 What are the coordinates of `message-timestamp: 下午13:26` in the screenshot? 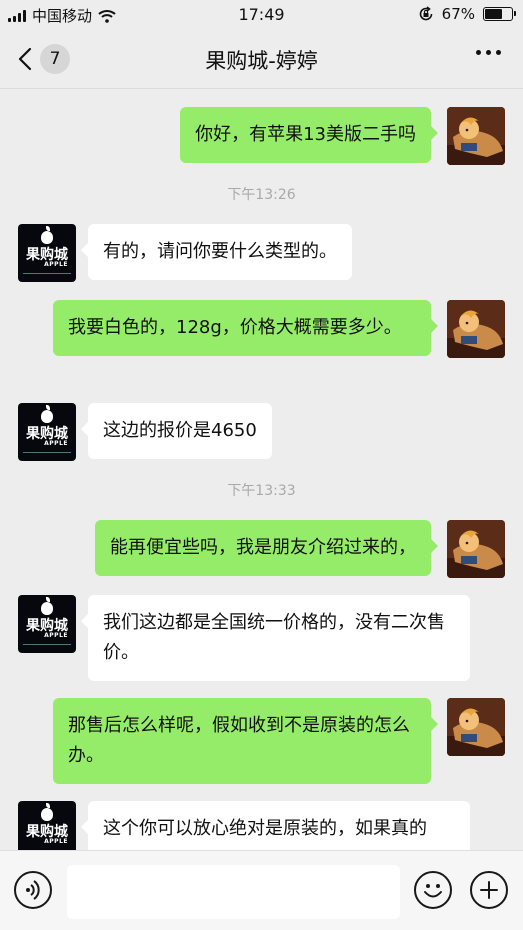 It's located at (261, 195).